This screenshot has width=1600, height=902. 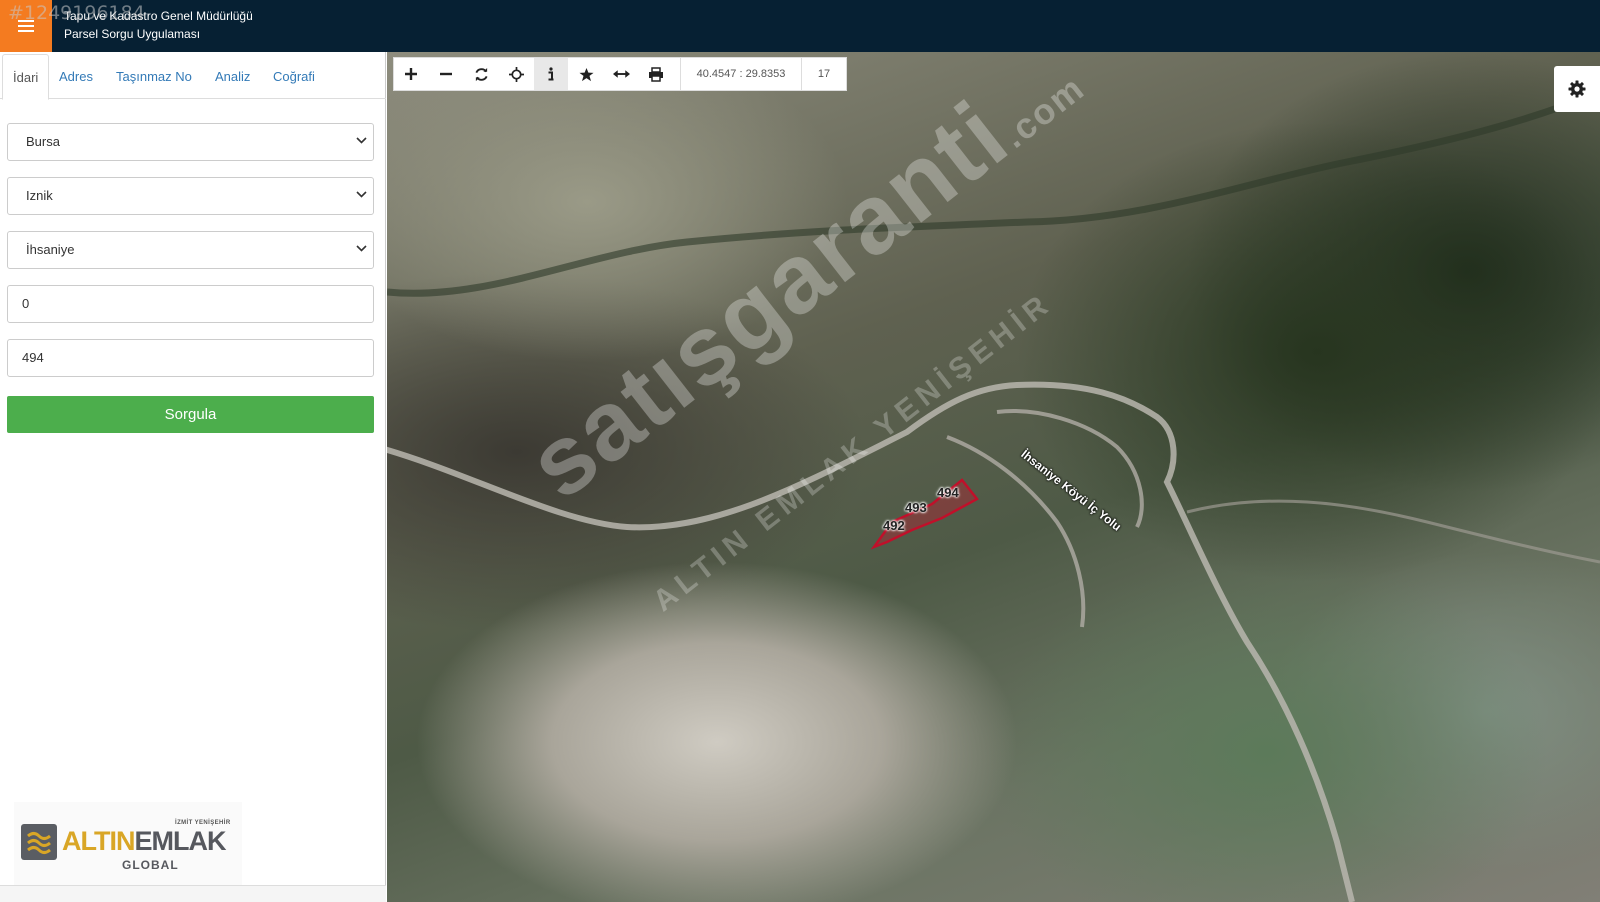 I want to click on info-button, so click(x=551, y=74).